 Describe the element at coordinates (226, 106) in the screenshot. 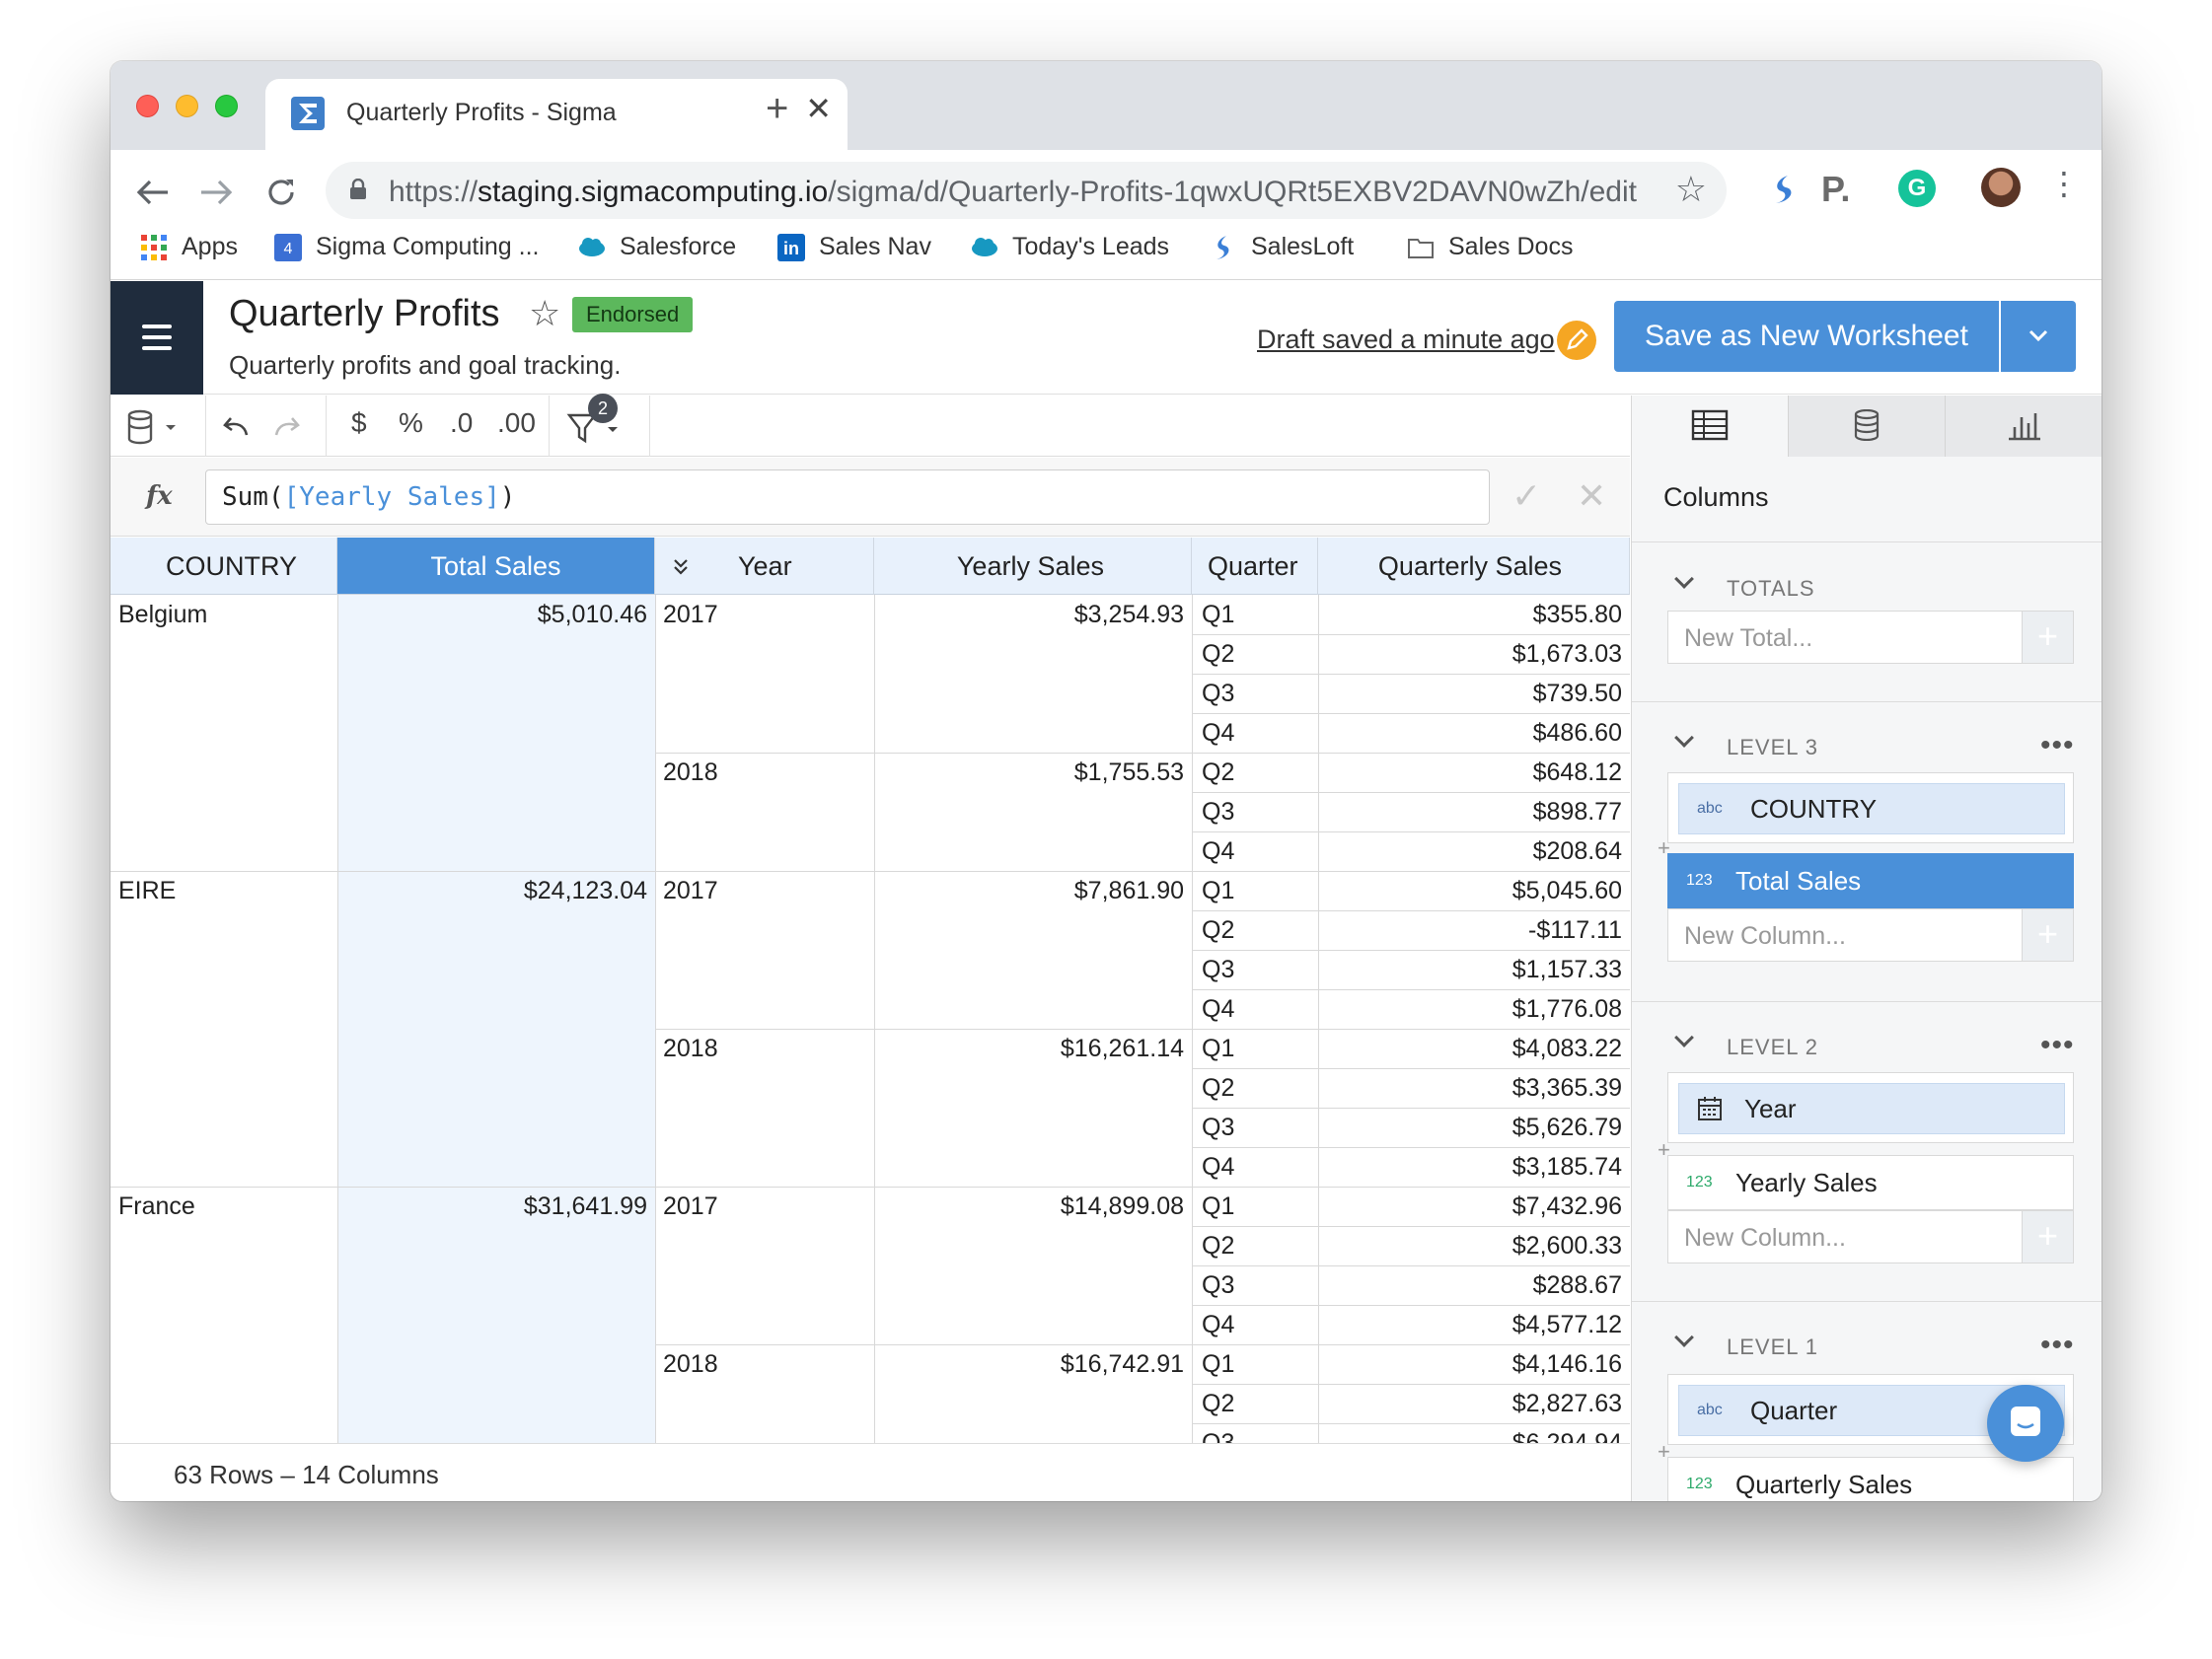

I see `maximize-window-button` at that location.